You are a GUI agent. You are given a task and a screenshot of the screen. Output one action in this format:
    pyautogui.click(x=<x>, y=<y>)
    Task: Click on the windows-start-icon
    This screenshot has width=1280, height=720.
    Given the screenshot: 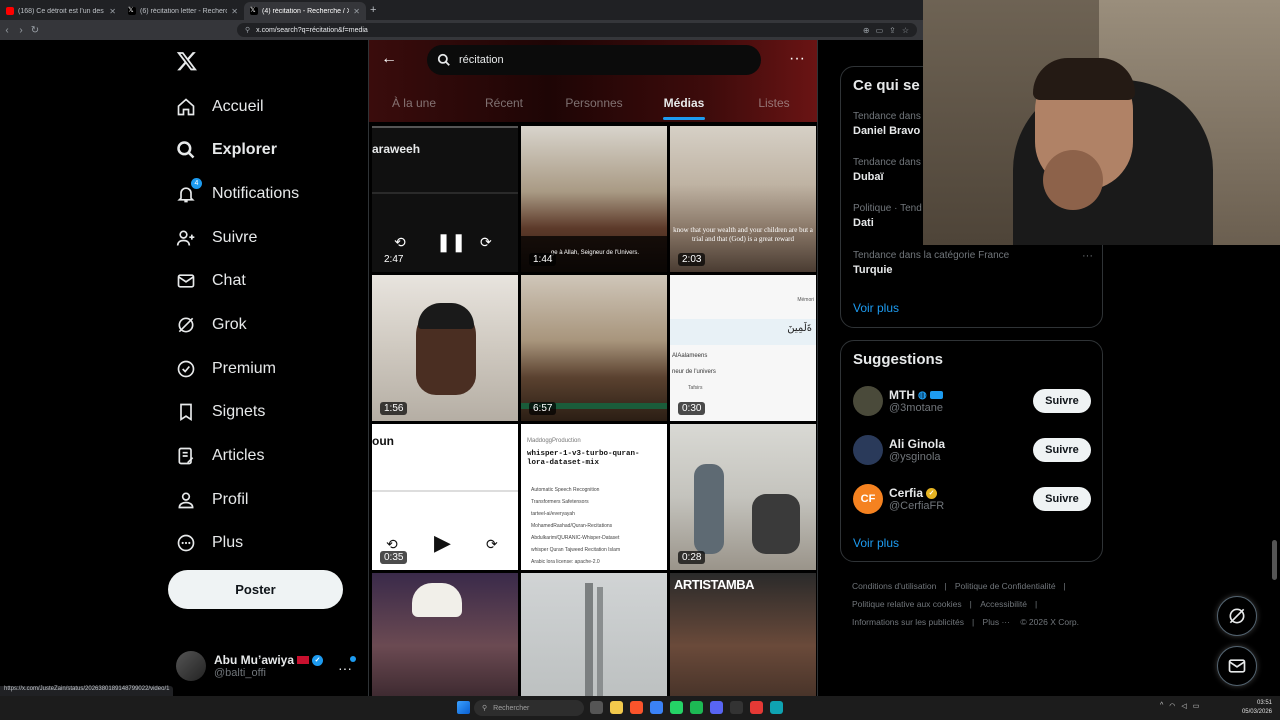 What is the action you would take?
    pyautogui.click(x=463, y=707)
    